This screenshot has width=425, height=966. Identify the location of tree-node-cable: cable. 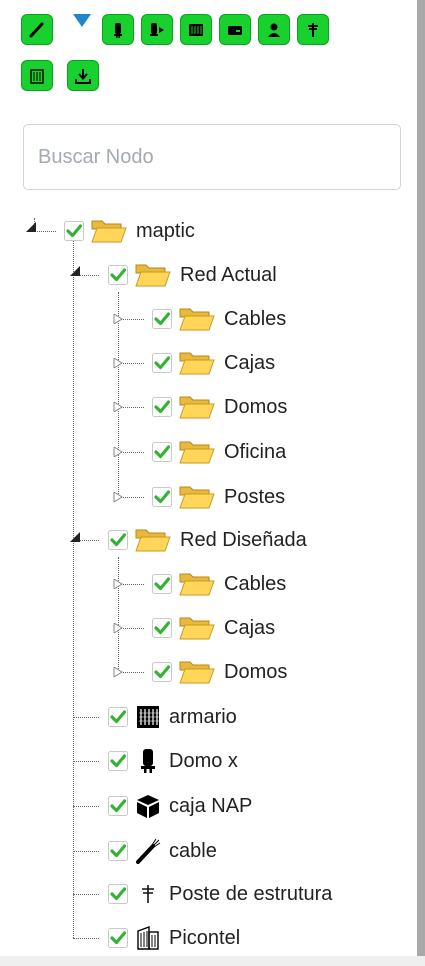
(162, 851).